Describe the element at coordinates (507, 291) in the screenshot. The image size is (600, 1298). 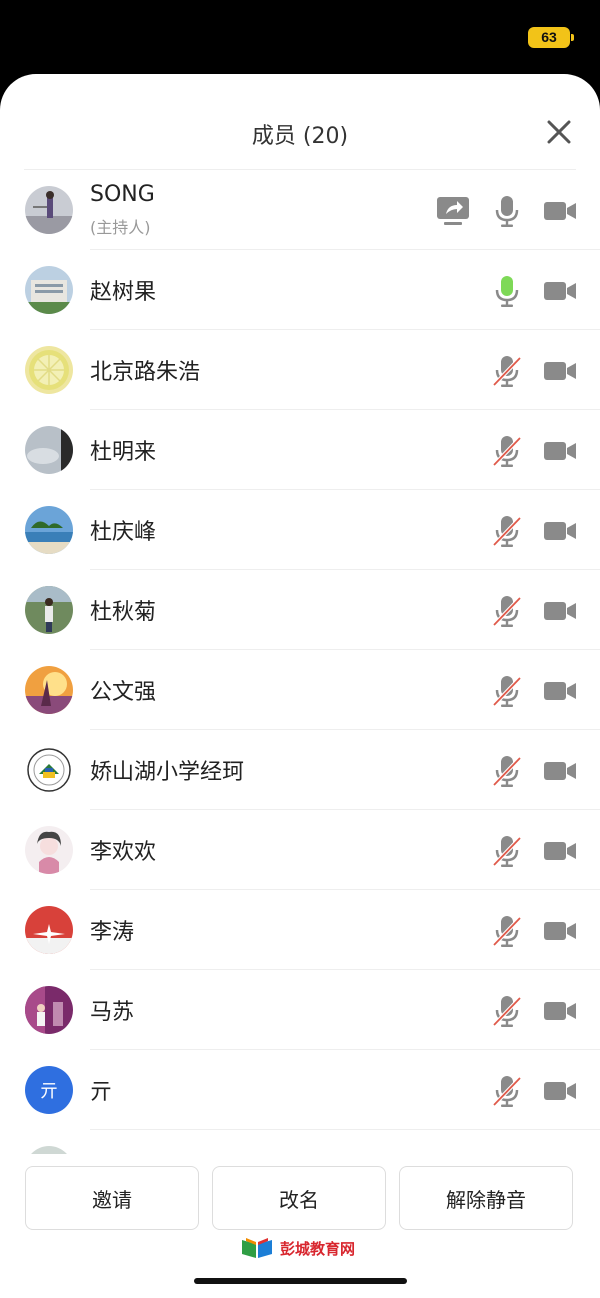
I see `mic-active-icon` at that location.